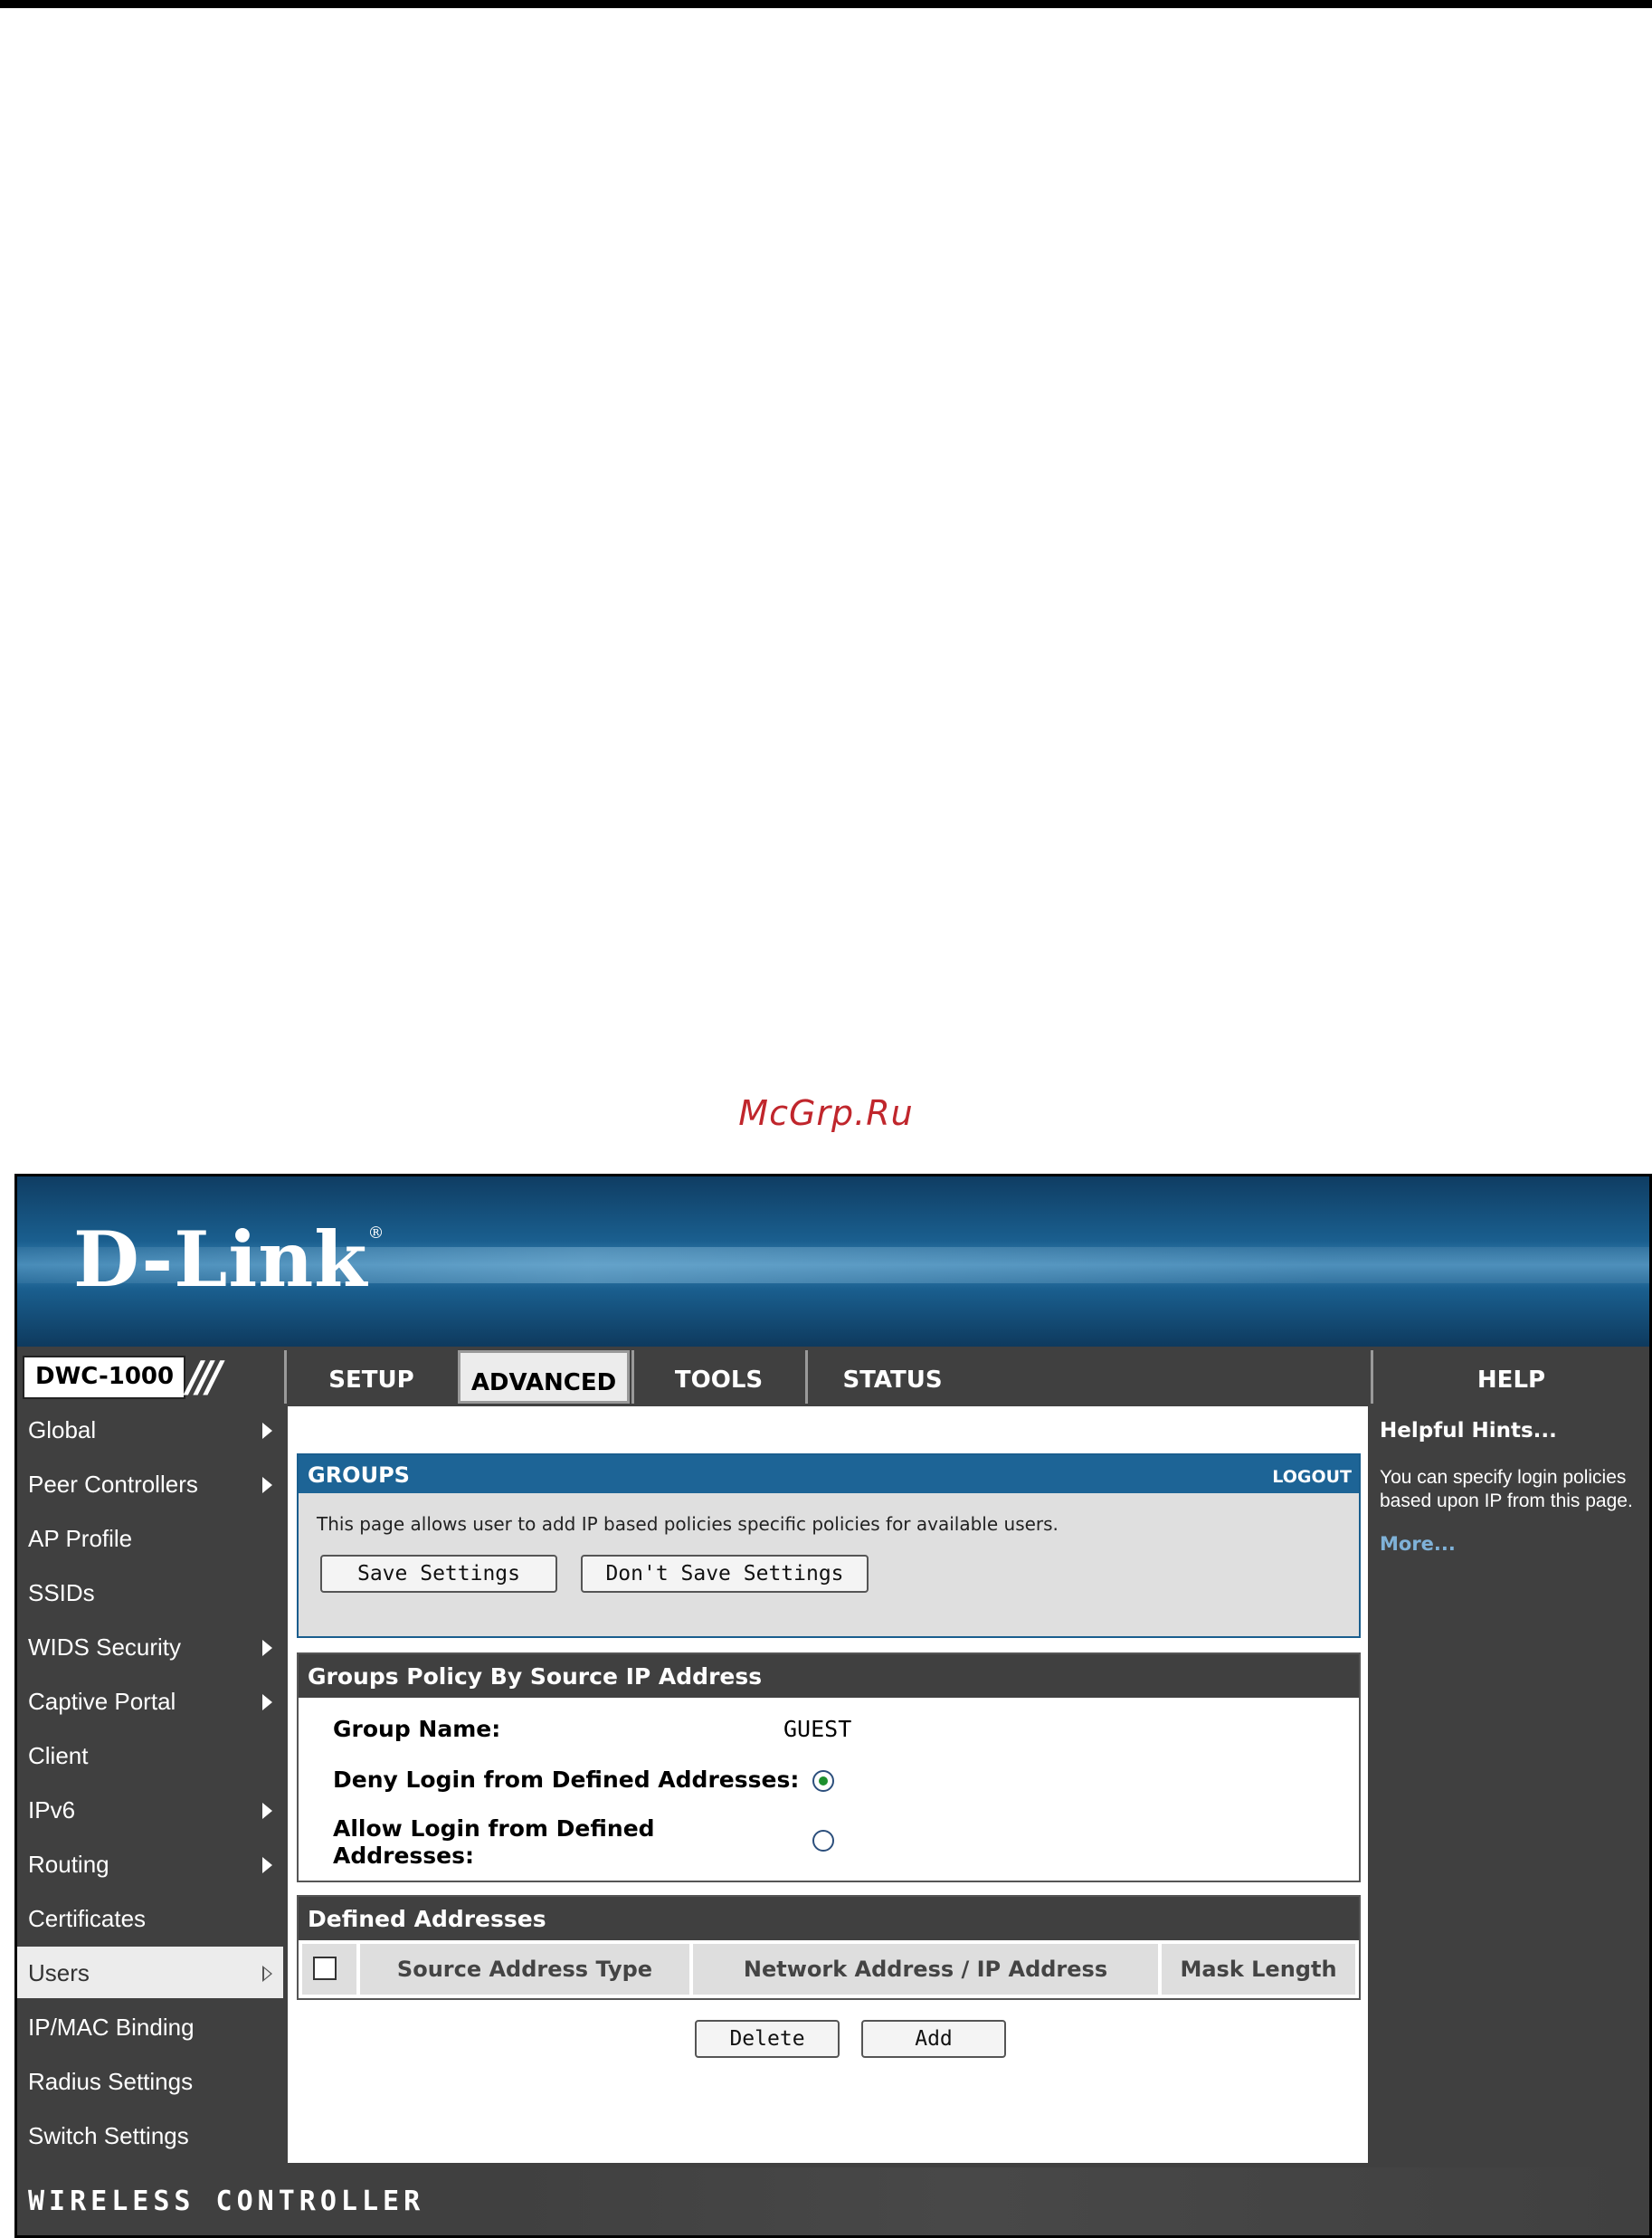 Image resolution: width=1652 pixels, height=2238 pixels. I want to click on footer: WIRELESS CONTROLLER, so click(833, 2201).